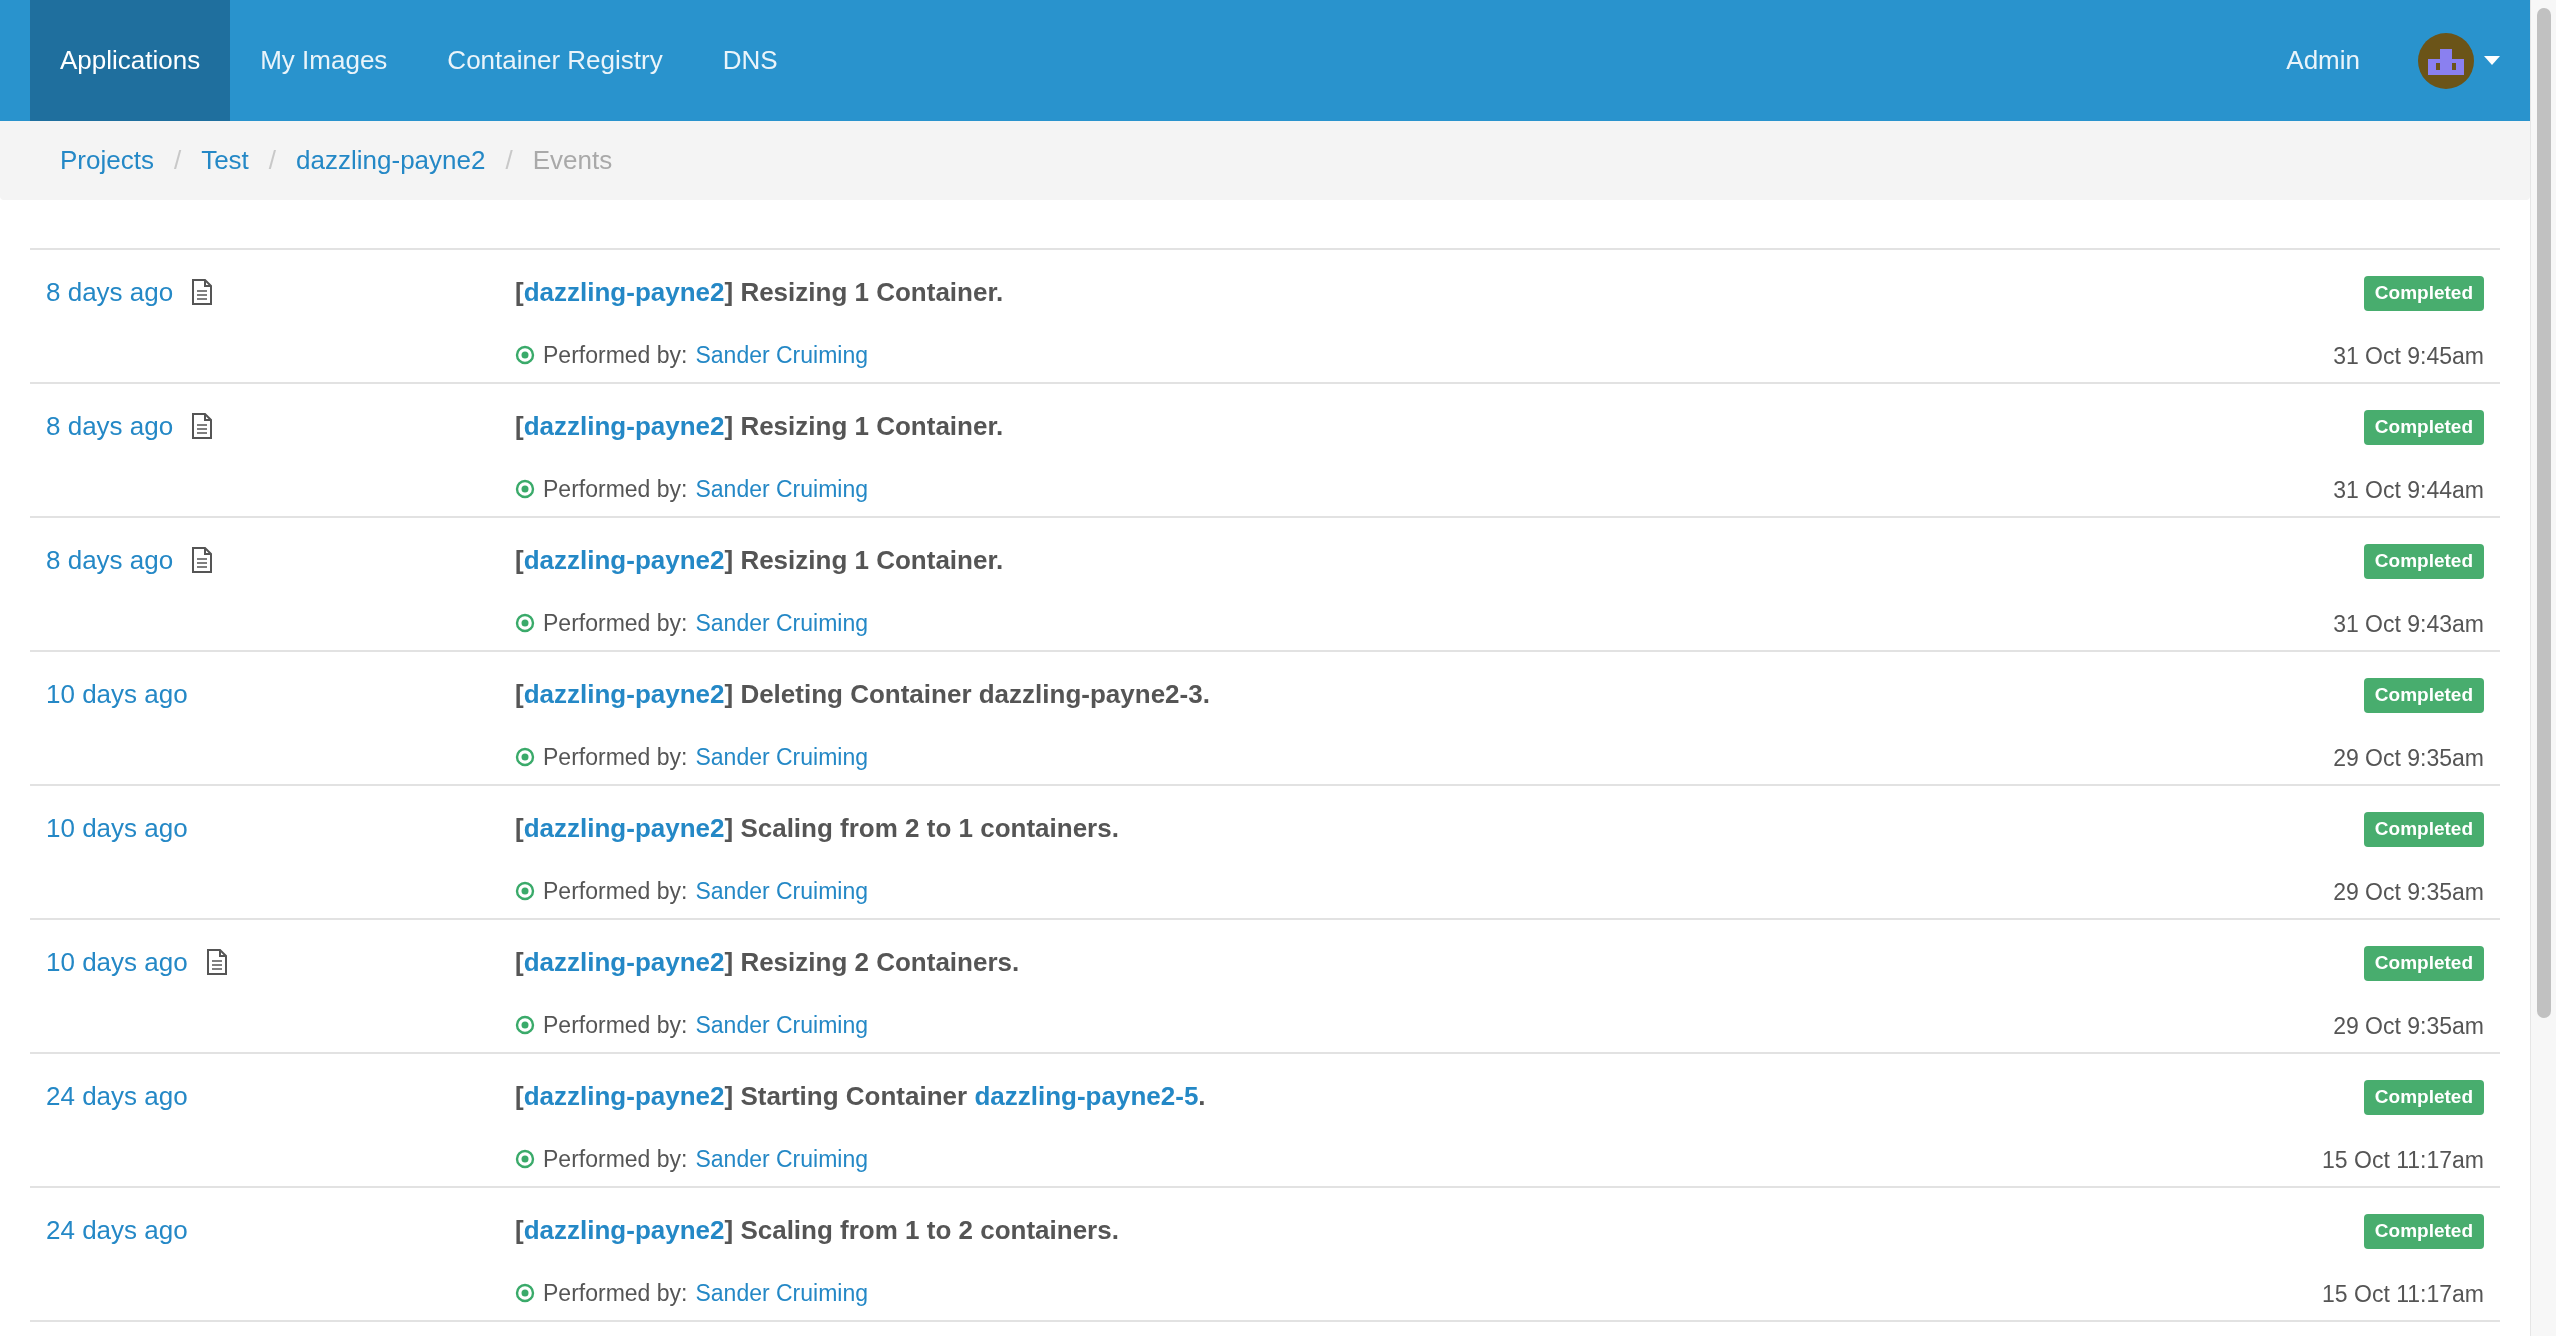 The width and height of the screenshot is (2556, 1336). Describe the element at coordinates (817, 1230) in the screenshot. I see `event-title: [dazzling-payne2] Scaling from 1 to 2 containers.` at that location.